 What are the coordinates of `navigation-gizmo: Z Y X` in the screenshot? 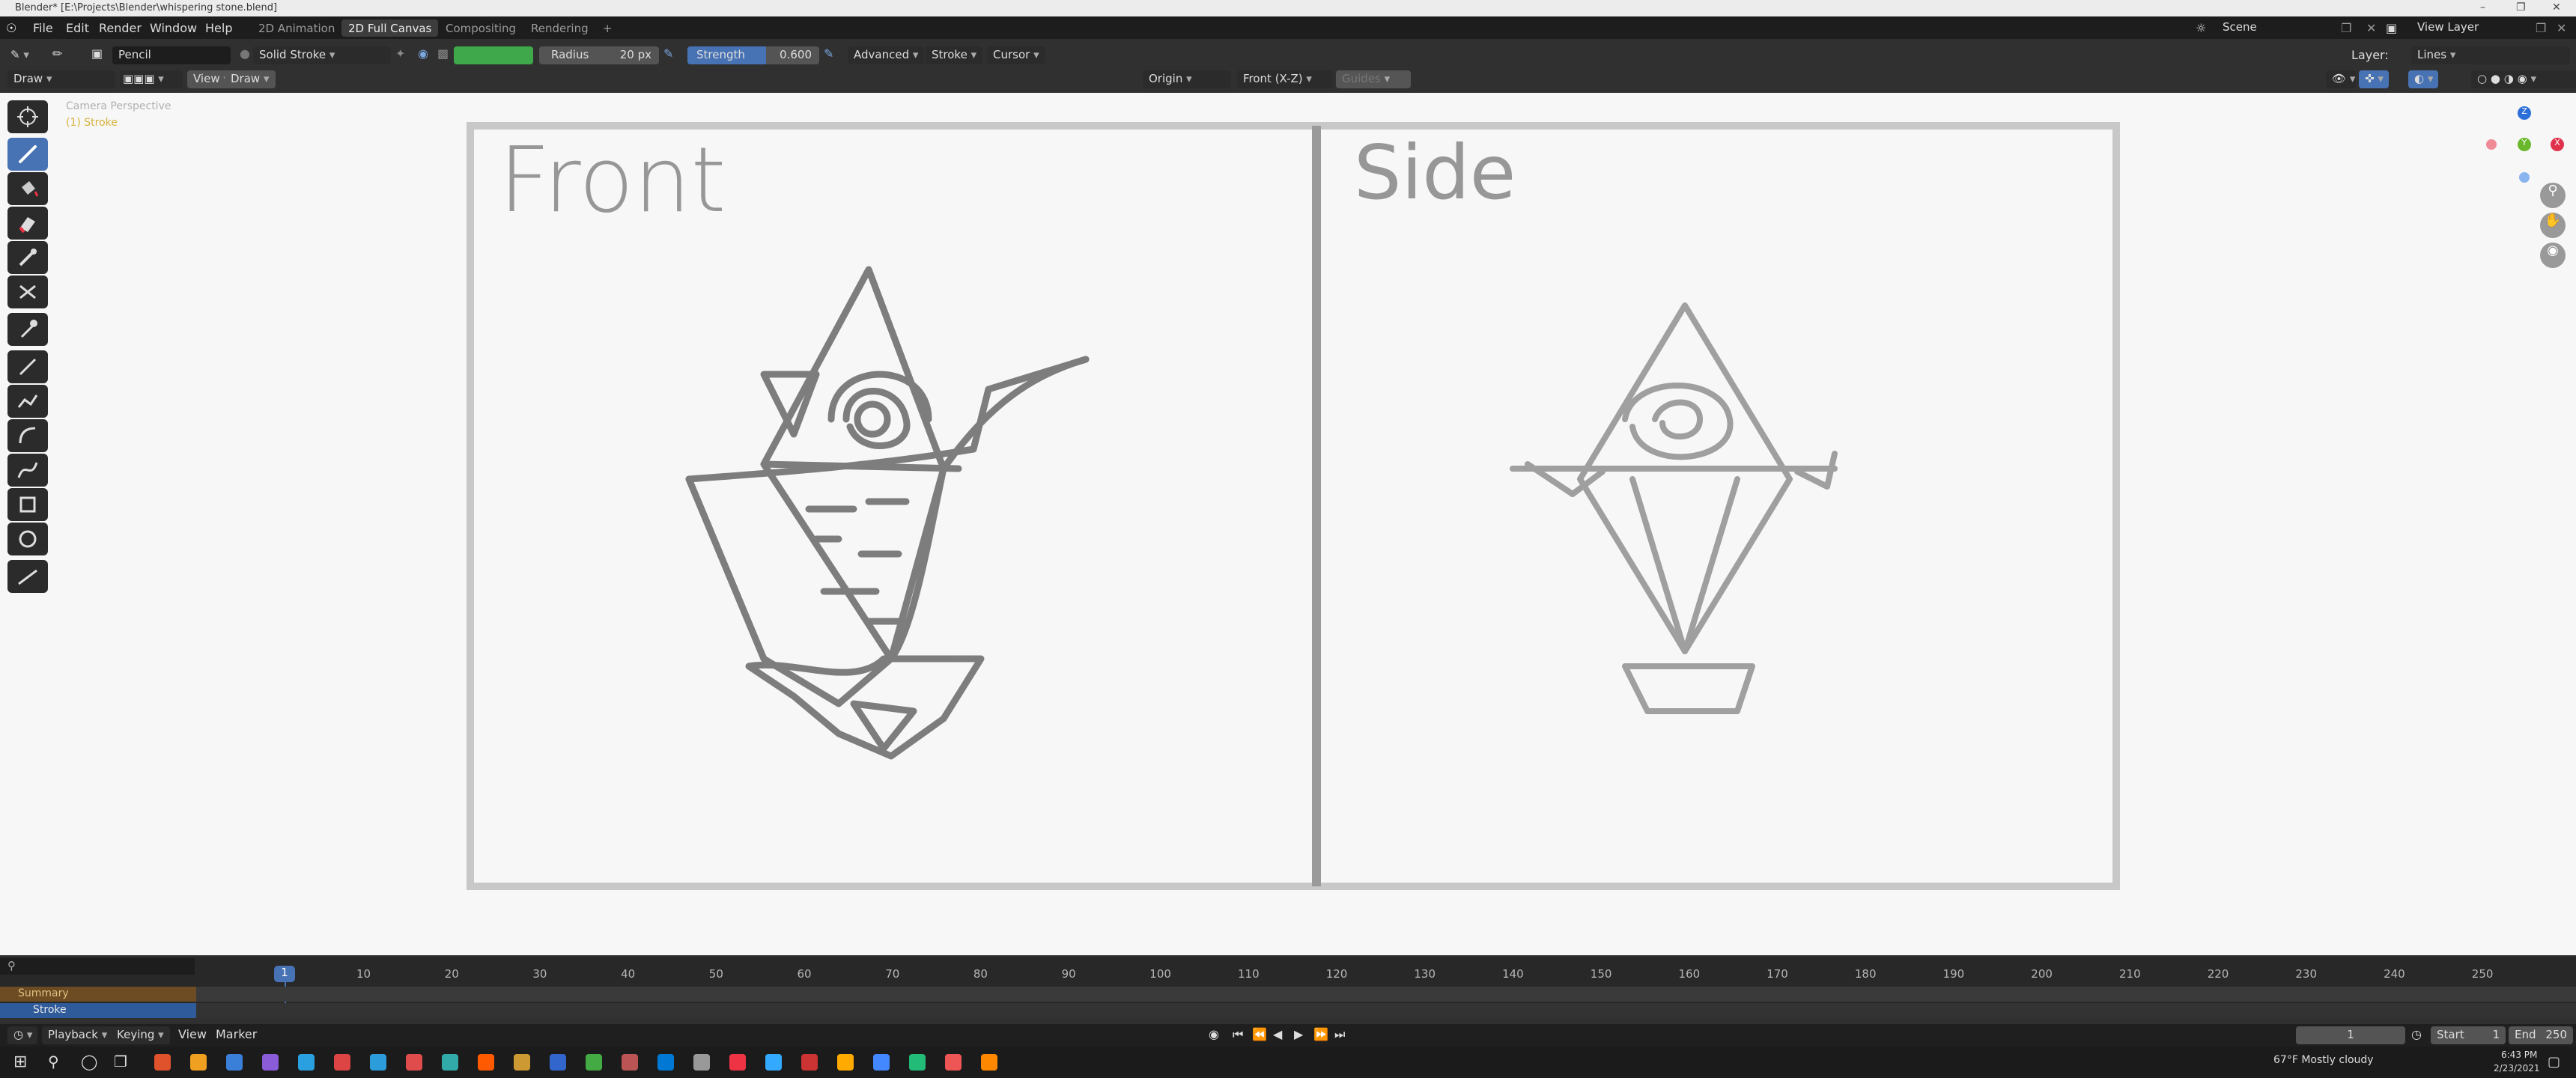 It's located at (2524, 141).